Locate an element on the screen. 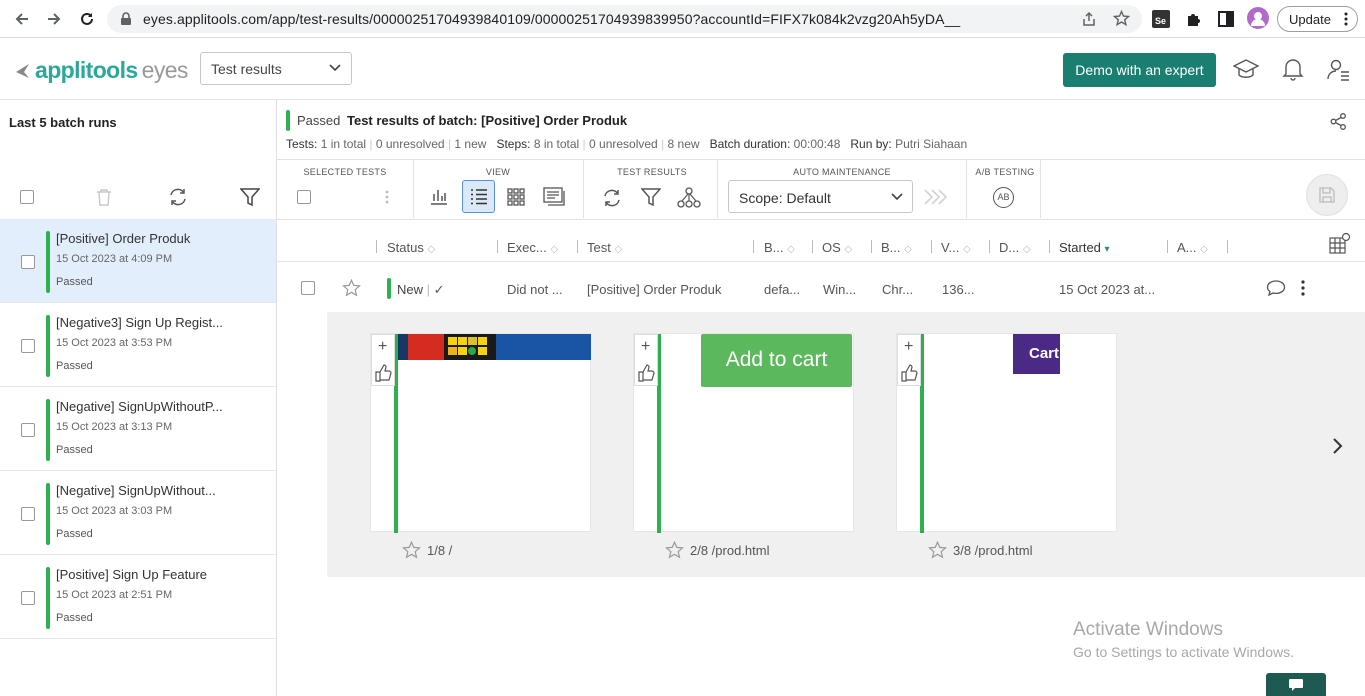  chat-widget-button is located at coordinates (1296, 684).